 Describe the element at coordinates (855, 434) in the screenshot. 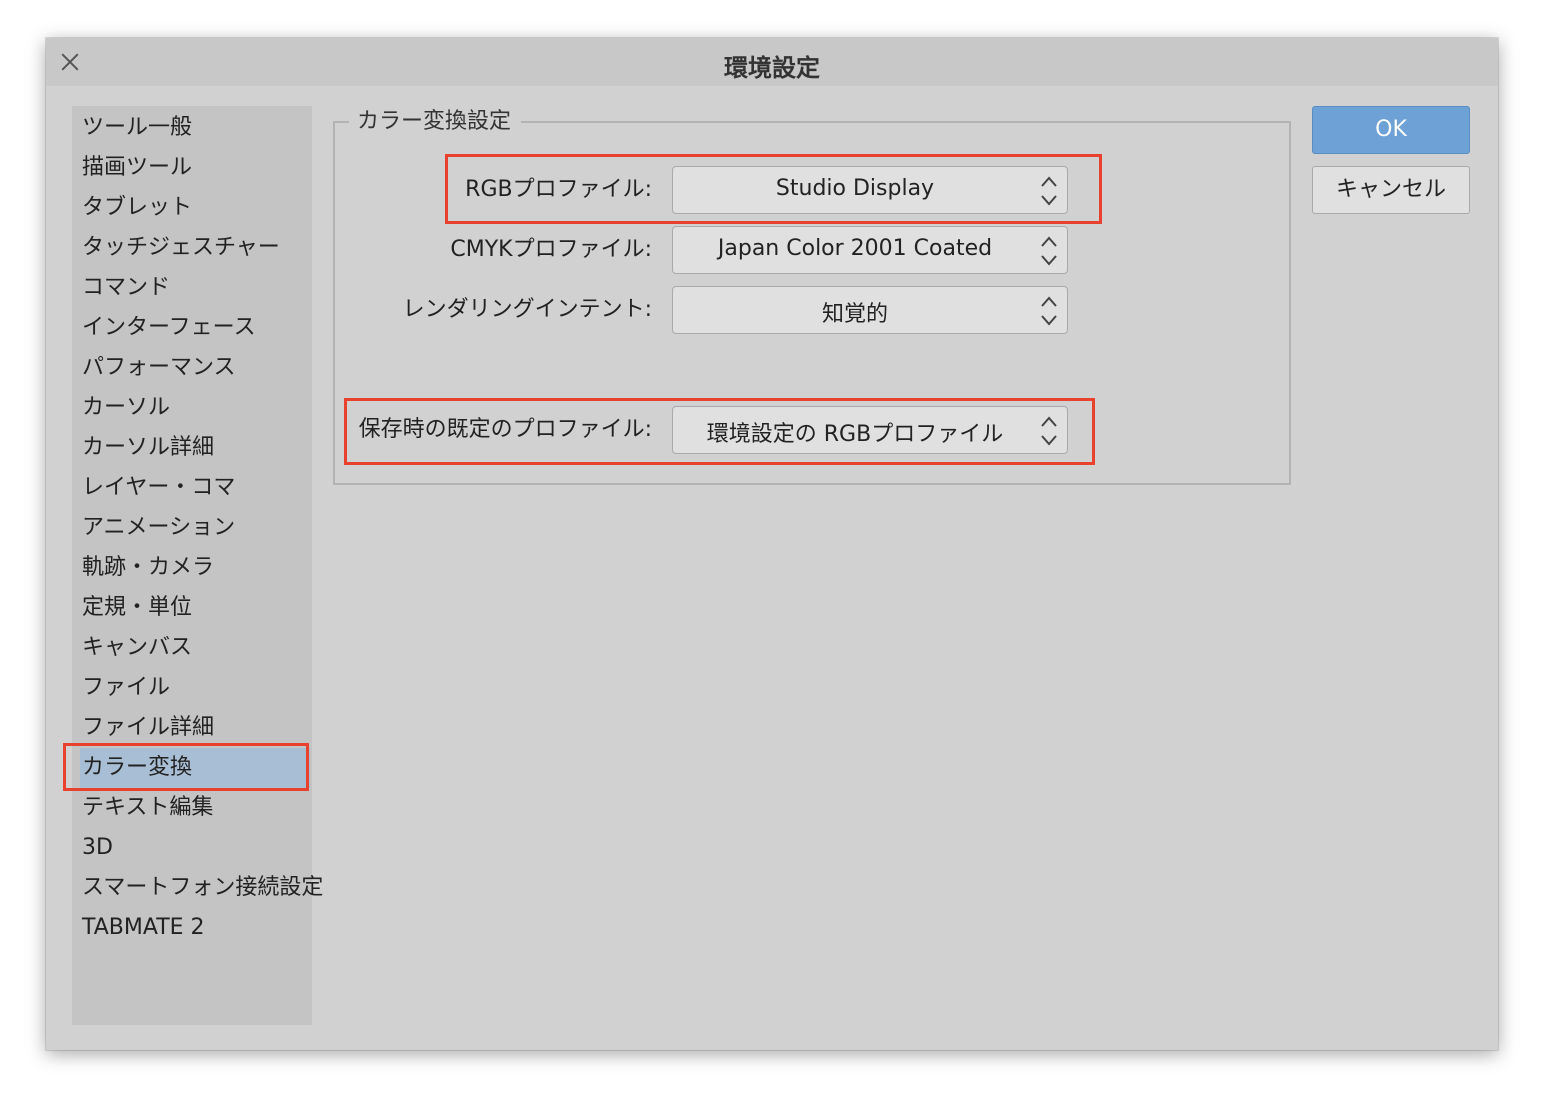

I see `default-save-profile-value: 環境設定の RGBプロファイル` at that location.